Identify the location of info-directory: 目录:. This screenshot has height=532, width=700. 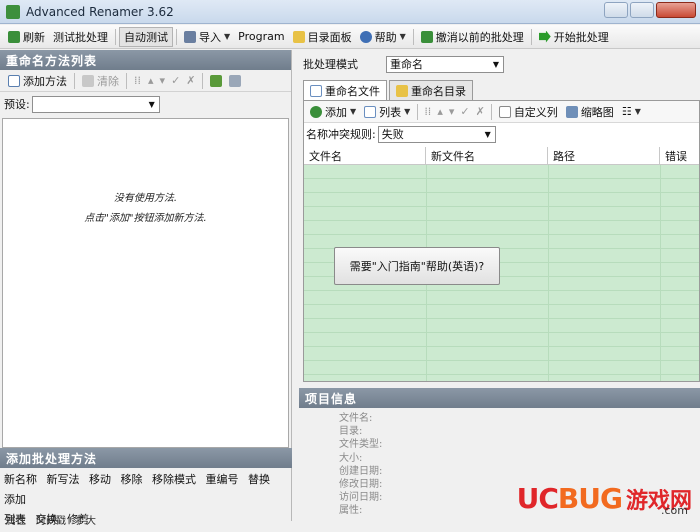
(351, 432).